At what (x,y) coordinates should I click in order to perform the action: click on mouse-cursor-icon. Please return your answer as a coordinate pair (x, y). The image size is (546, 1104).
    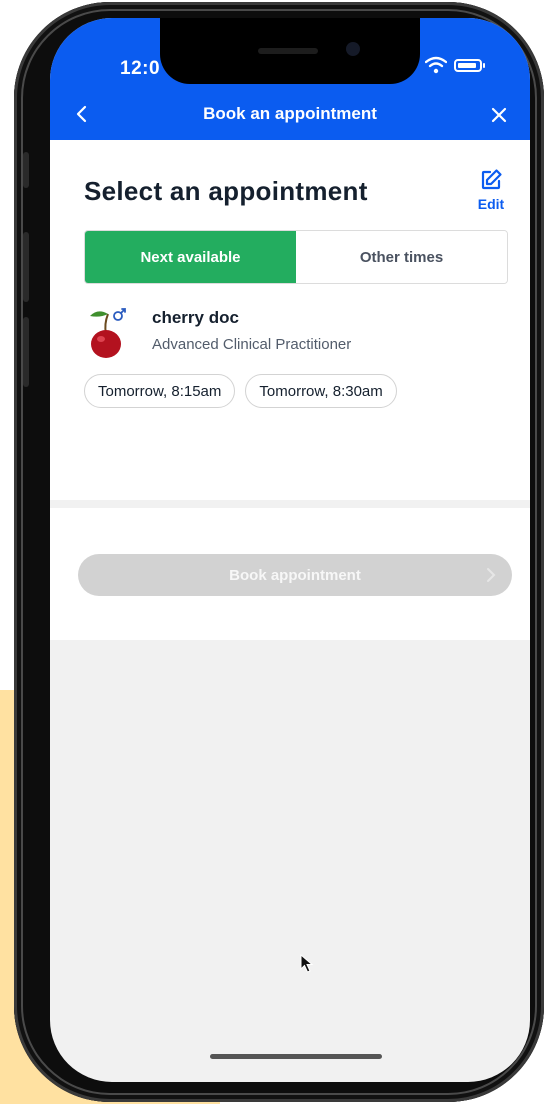
    Looking at the image, I should click on (307, 963).